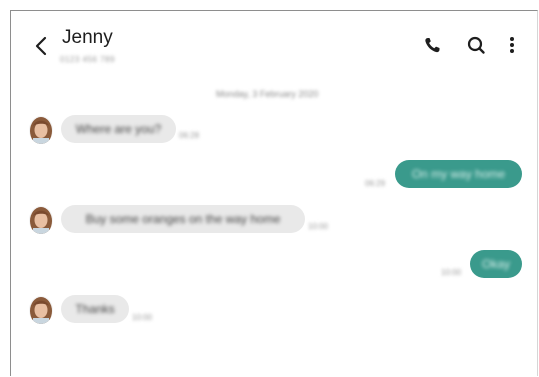  I want to click on message-text: Okay, so click(495, 264).